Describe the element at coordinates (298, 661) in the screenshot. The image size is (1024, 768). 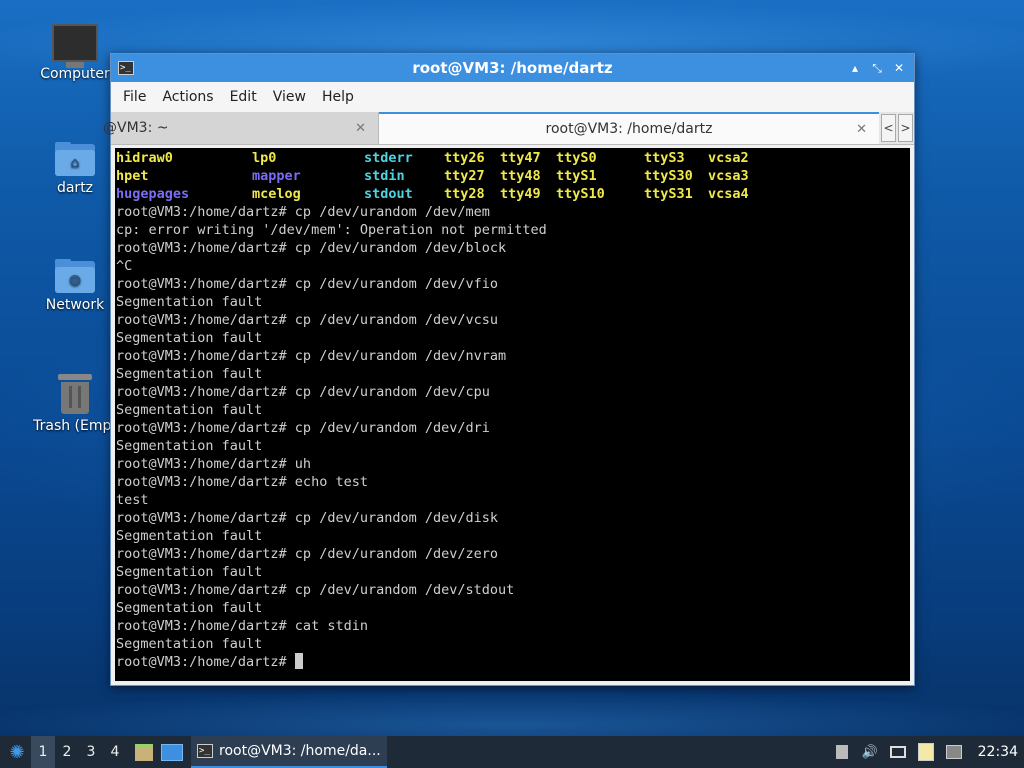
I see `text-cursor` at that location.